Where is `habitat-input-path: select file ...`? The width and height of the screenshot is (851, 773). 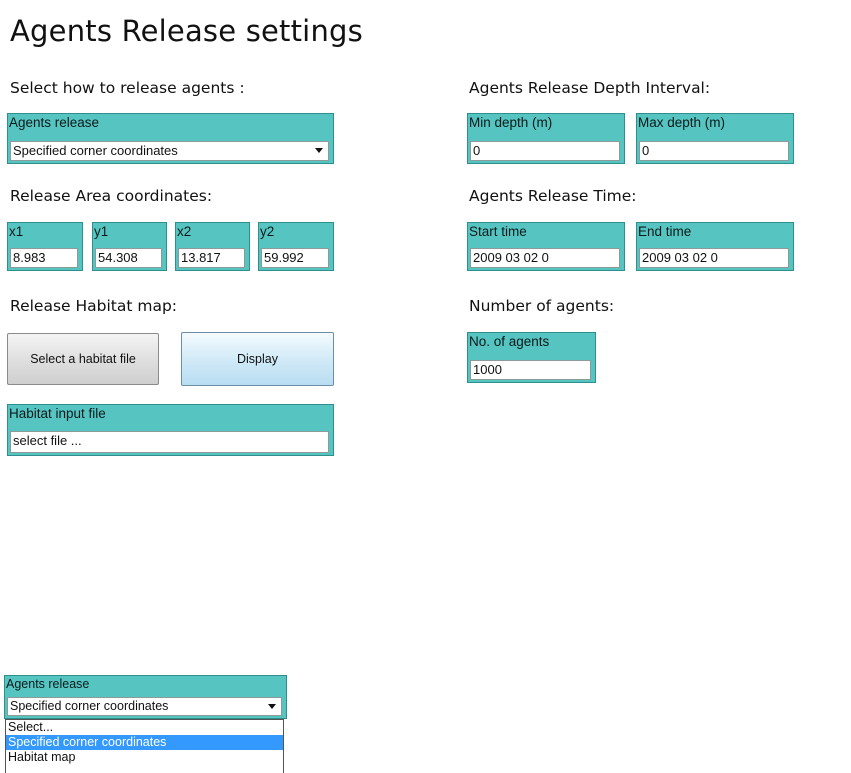
habitat-input-path: select file ... is located at coordinates (169, 442).